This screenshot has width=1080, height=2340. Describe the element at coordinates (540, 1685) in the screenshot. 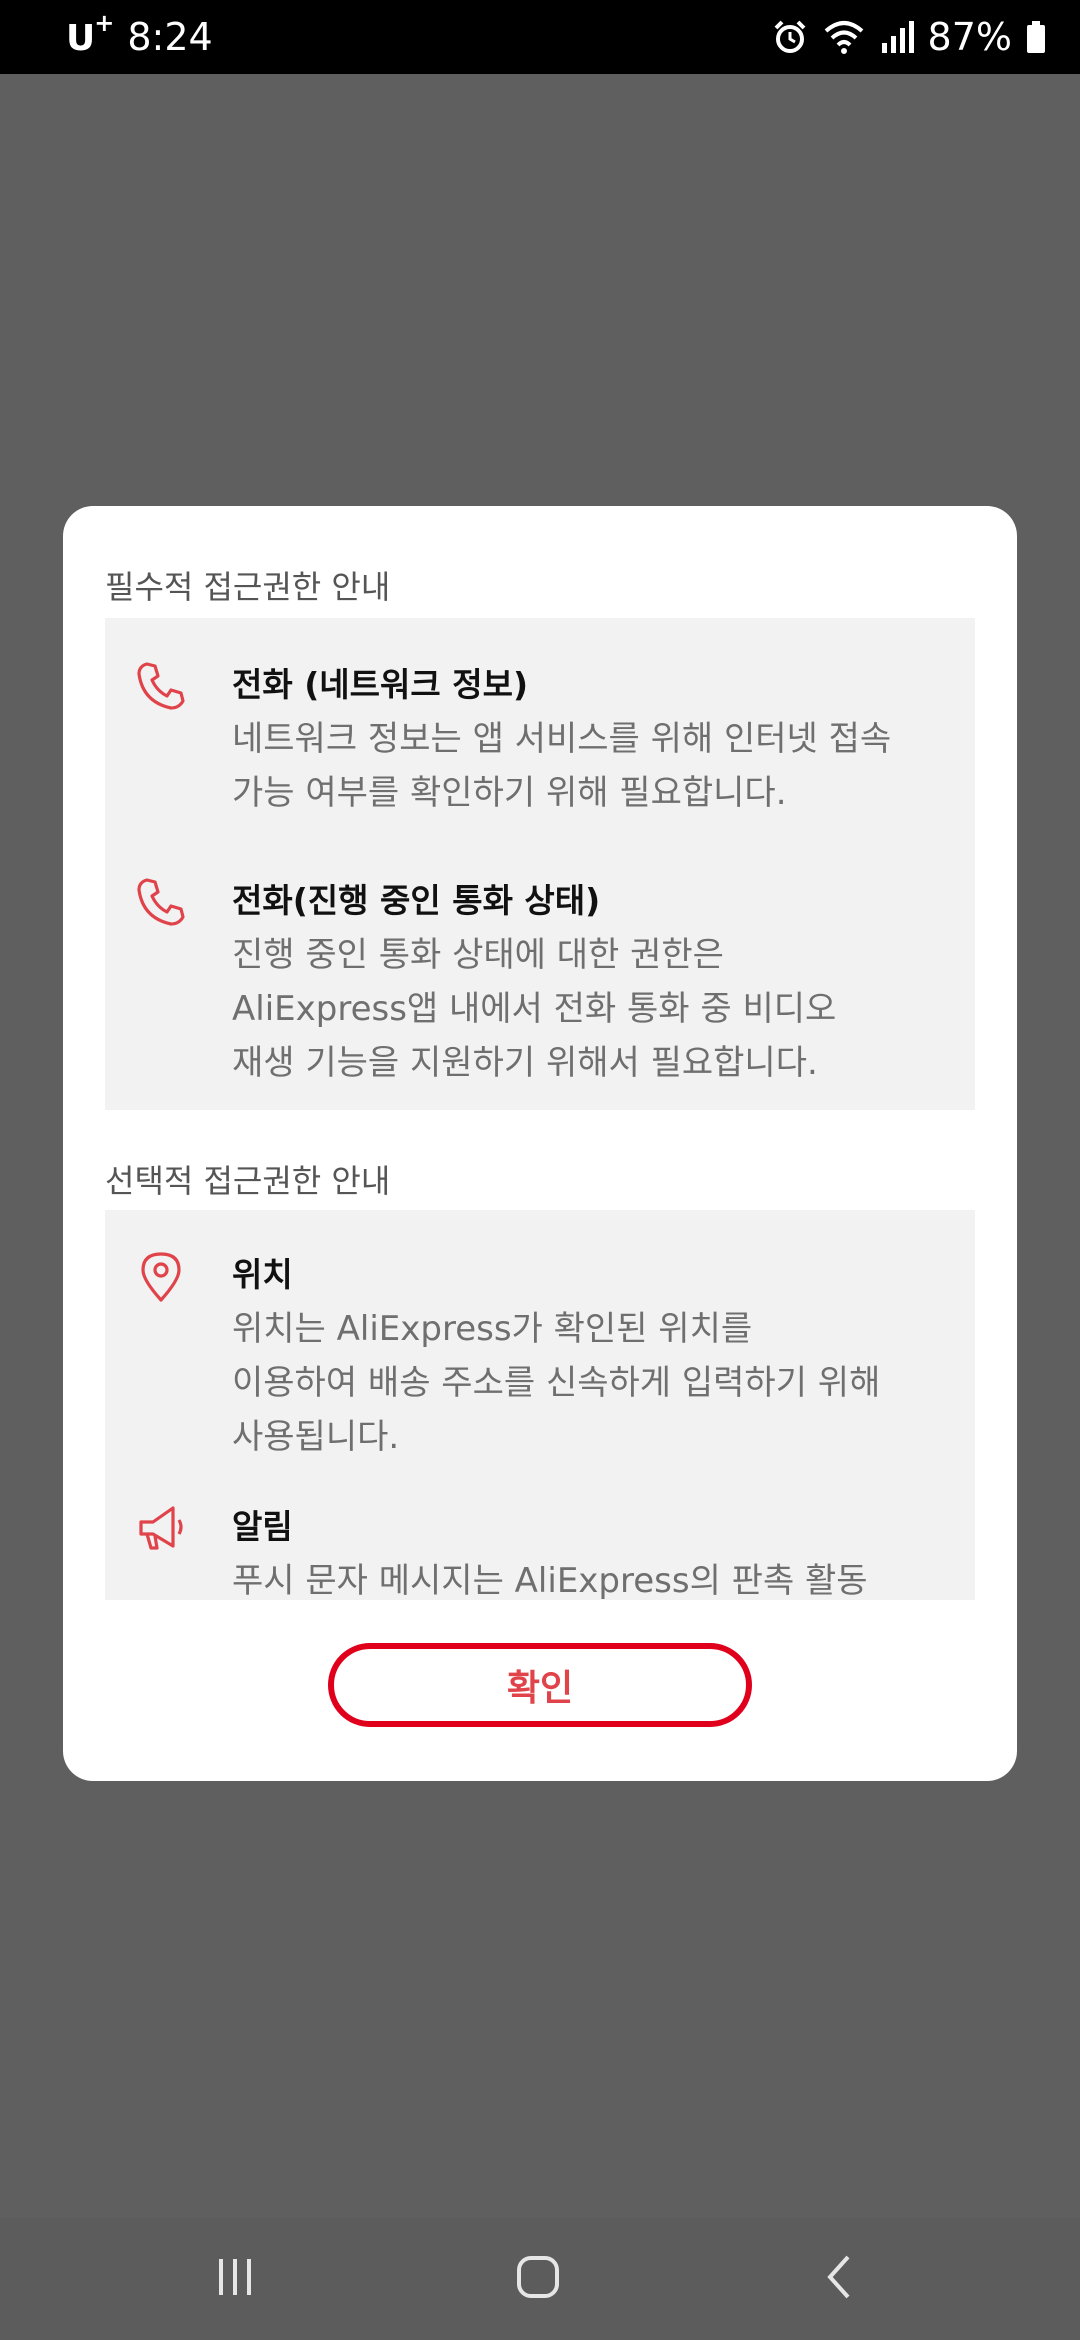

I see `confirm-button: 확인` at that location.